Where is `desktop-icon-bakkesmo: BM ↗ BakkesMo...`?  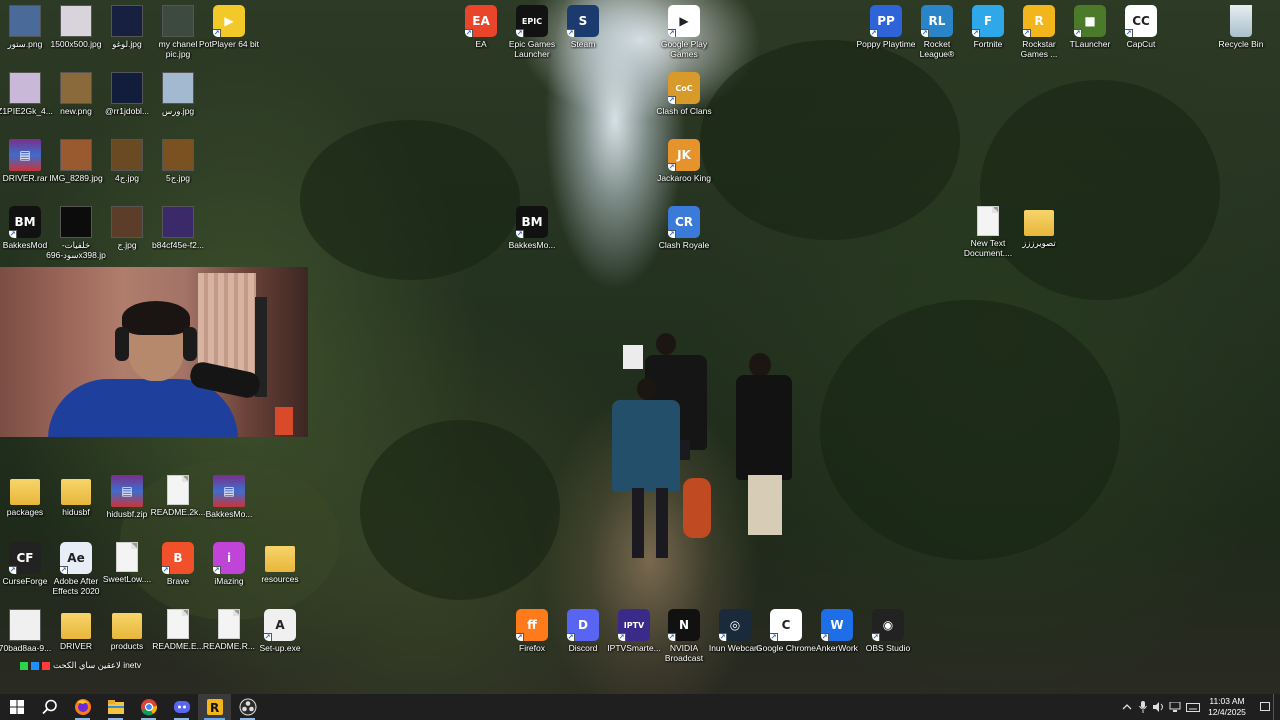
desktop-icon-bakkesmo: BM ↗ BakkesMo... is located at coordinates (532, 234).